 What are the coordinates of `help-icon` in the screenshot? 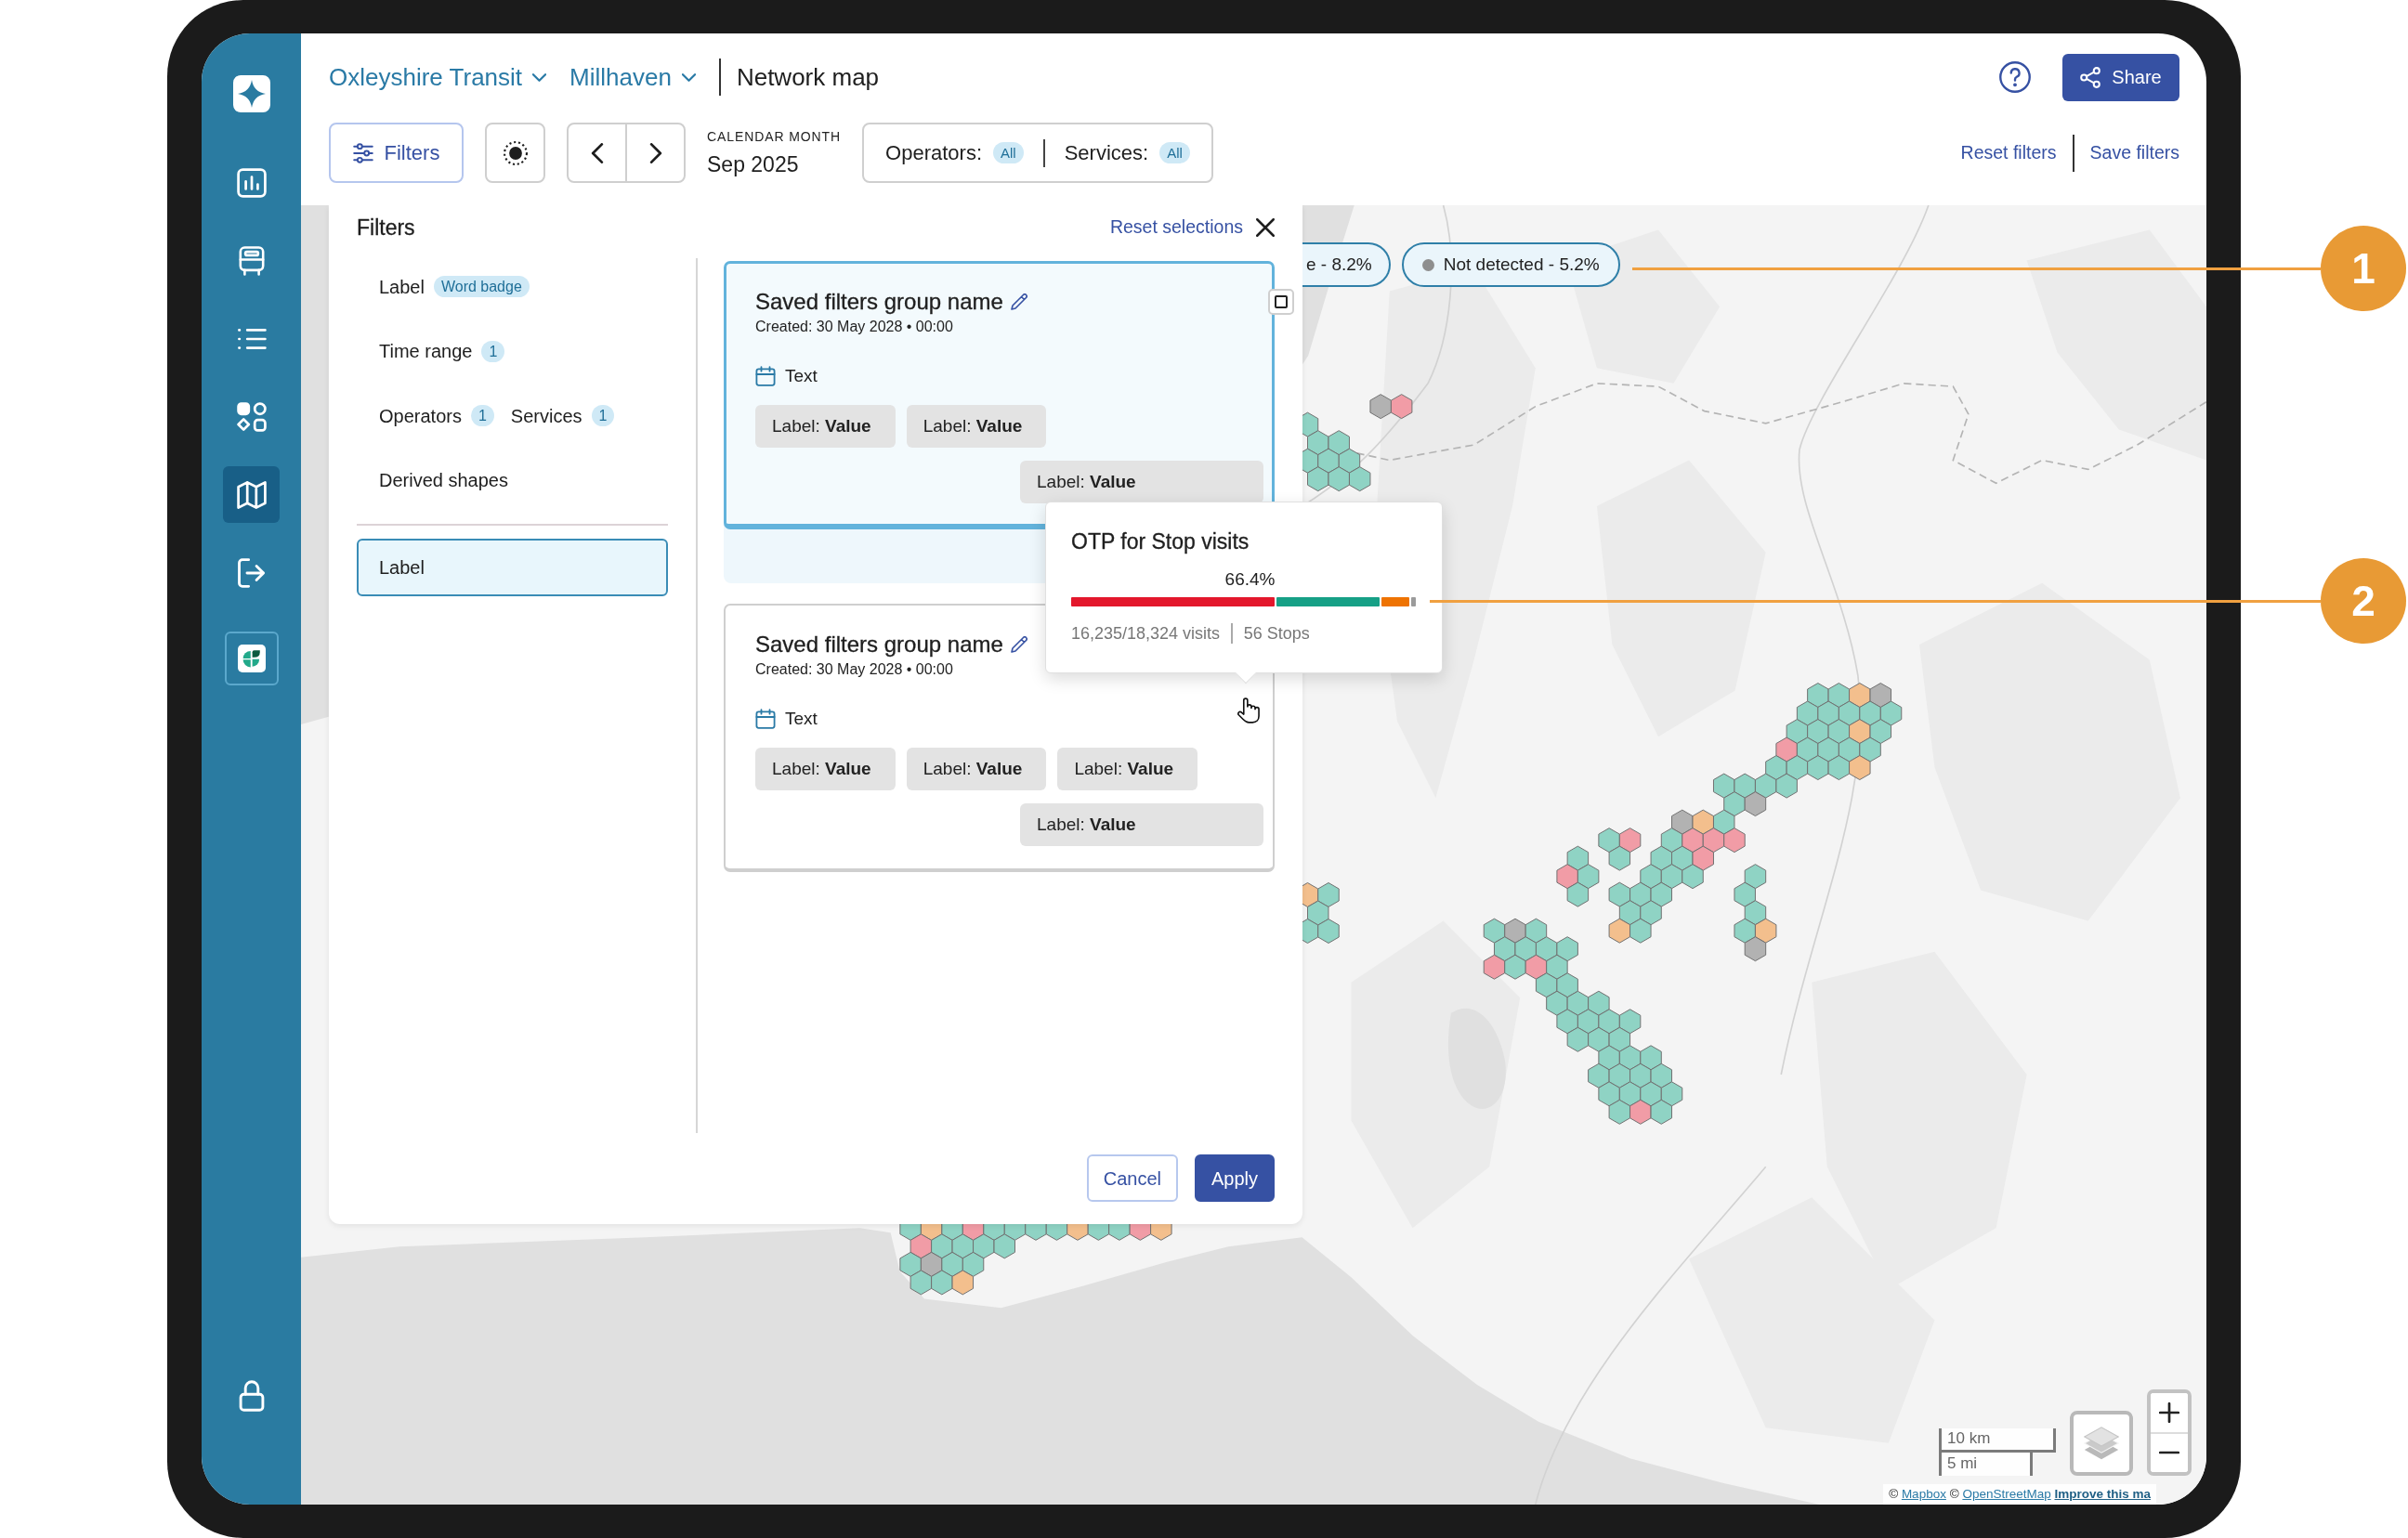 It's located at (2015, 77).